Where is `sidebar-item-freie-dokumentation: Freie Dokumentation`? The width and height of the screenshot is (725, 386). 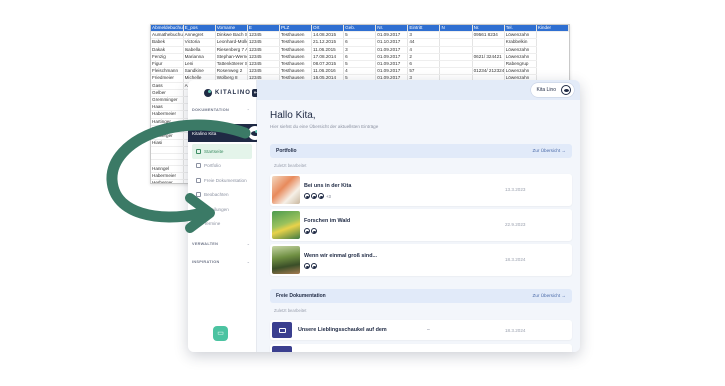
sidebar-item-freie-dokumentation: Freie Dokumentation is located at coordinates (222, 180).